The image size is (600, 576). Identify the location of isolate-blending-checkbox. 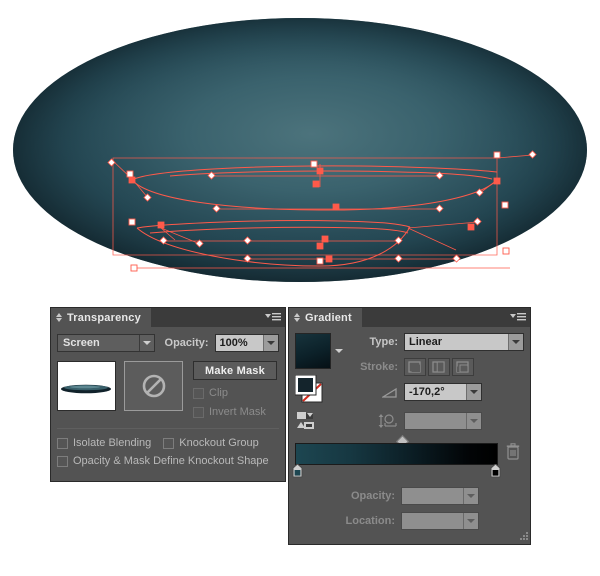
(62, 443).